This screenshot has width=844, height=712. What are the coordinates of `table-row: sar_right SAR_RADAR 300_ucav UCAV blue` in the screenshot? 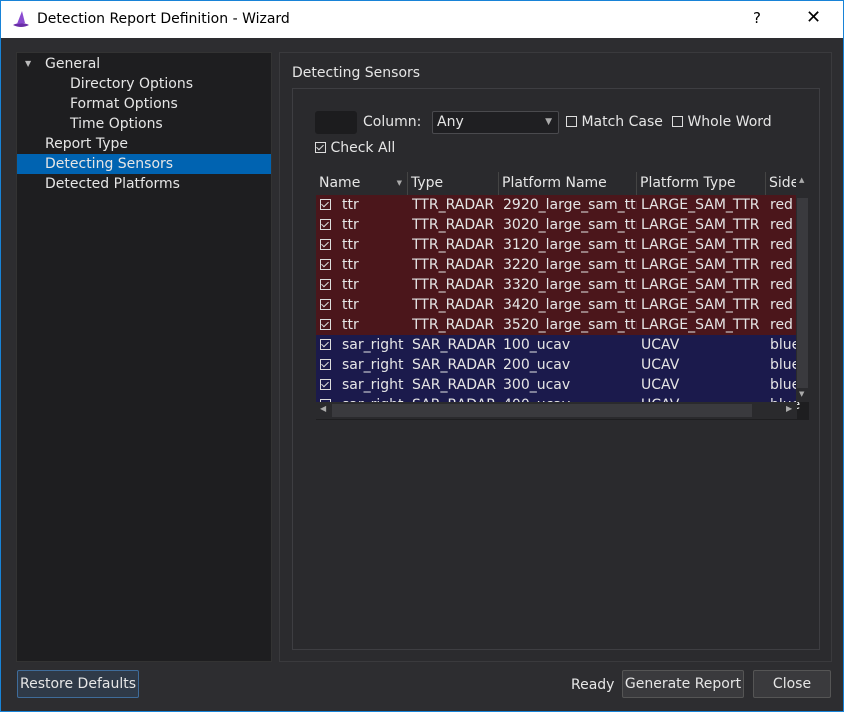 It's located at (558, 385).